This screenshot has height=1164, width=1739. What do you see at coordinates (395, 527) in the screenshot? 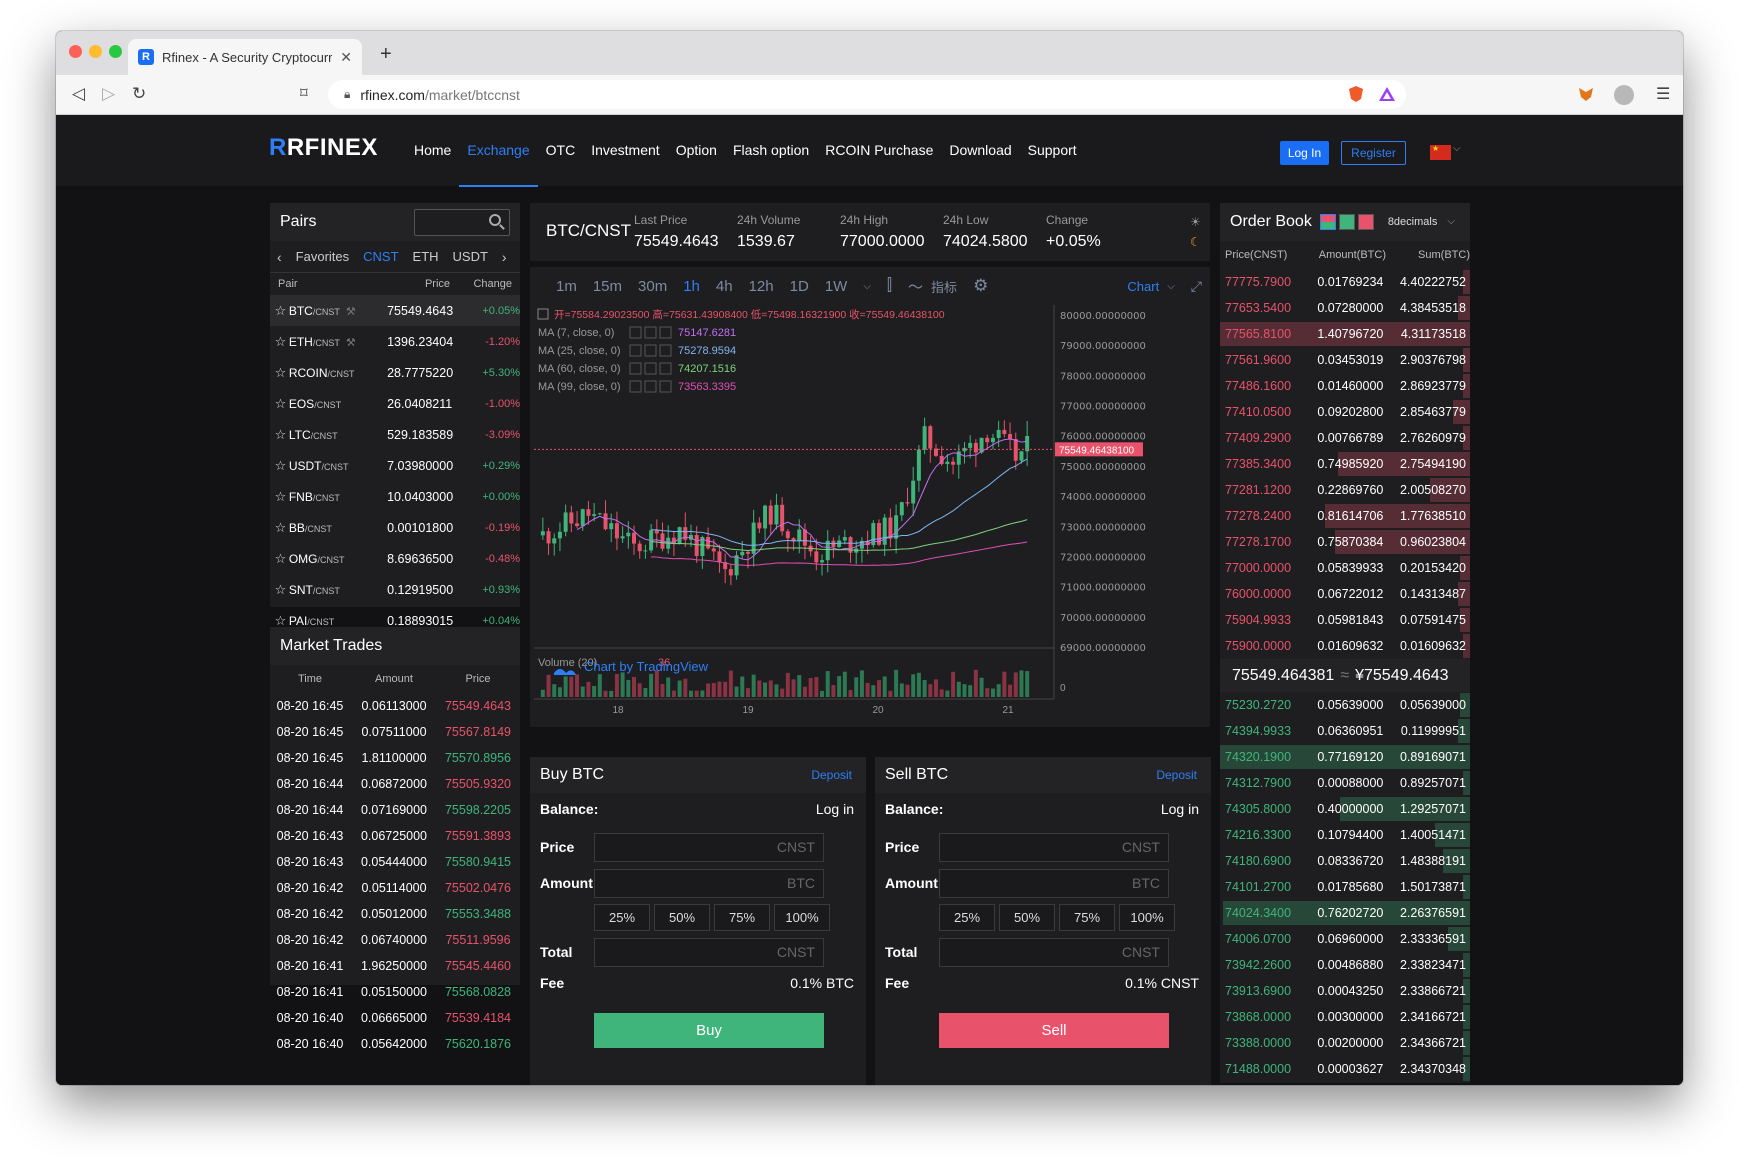
I see `pair-row: ☆ BB/CNST 0.00101800 -0.19%` at bounding box center [395, 527].